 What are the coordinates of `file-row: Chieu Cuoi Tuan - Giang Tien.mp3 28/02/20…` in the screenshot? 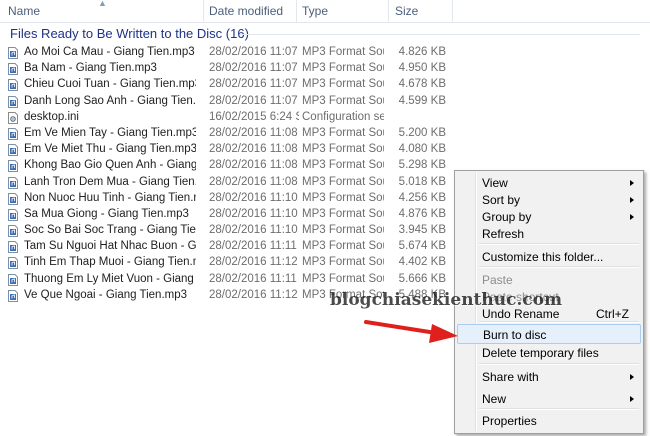 It's located at (325, 85).